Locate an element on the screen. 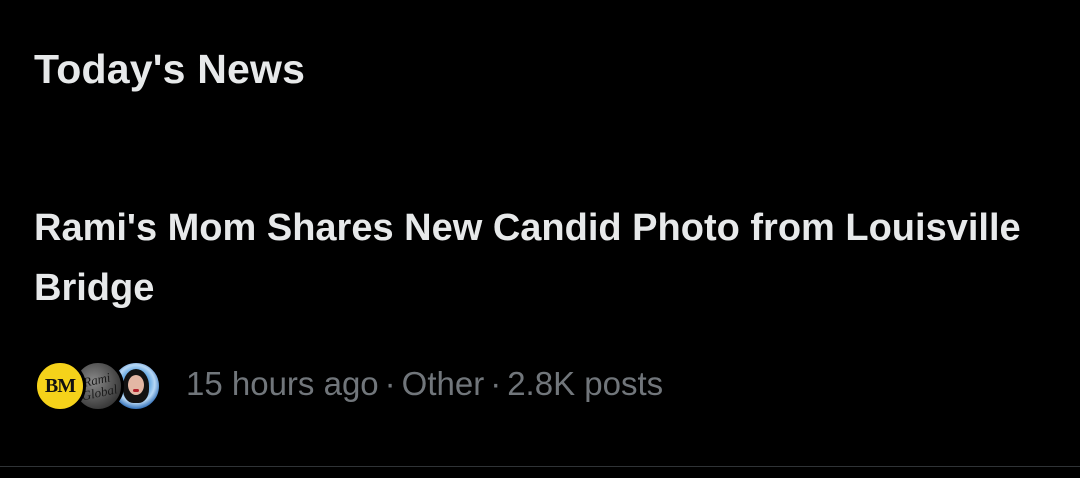 Image resolution: width=1080 pixels, height=478 pixels. avatar-portrait-face is located at coordinates (136, 385).